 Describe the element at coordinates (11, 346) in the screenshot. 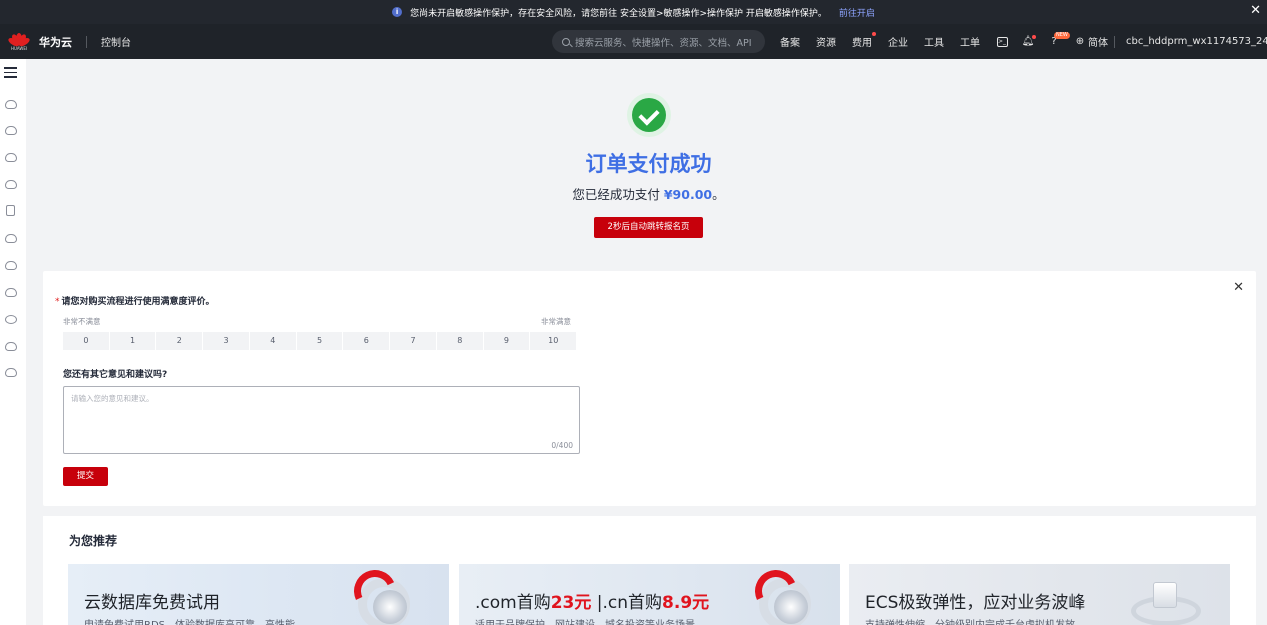

I see `cloud-network-icon` at that location.